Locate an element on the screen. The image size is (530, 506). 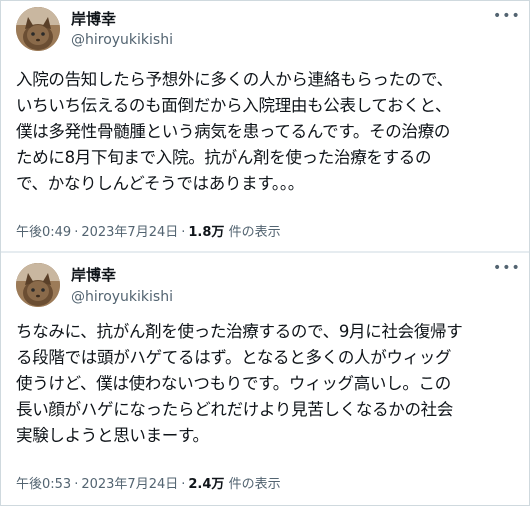
tweet-text-line: 僕は多発性骨髄腫という病気を患ってるんです。その治療の is located at coordinates (233, 131).